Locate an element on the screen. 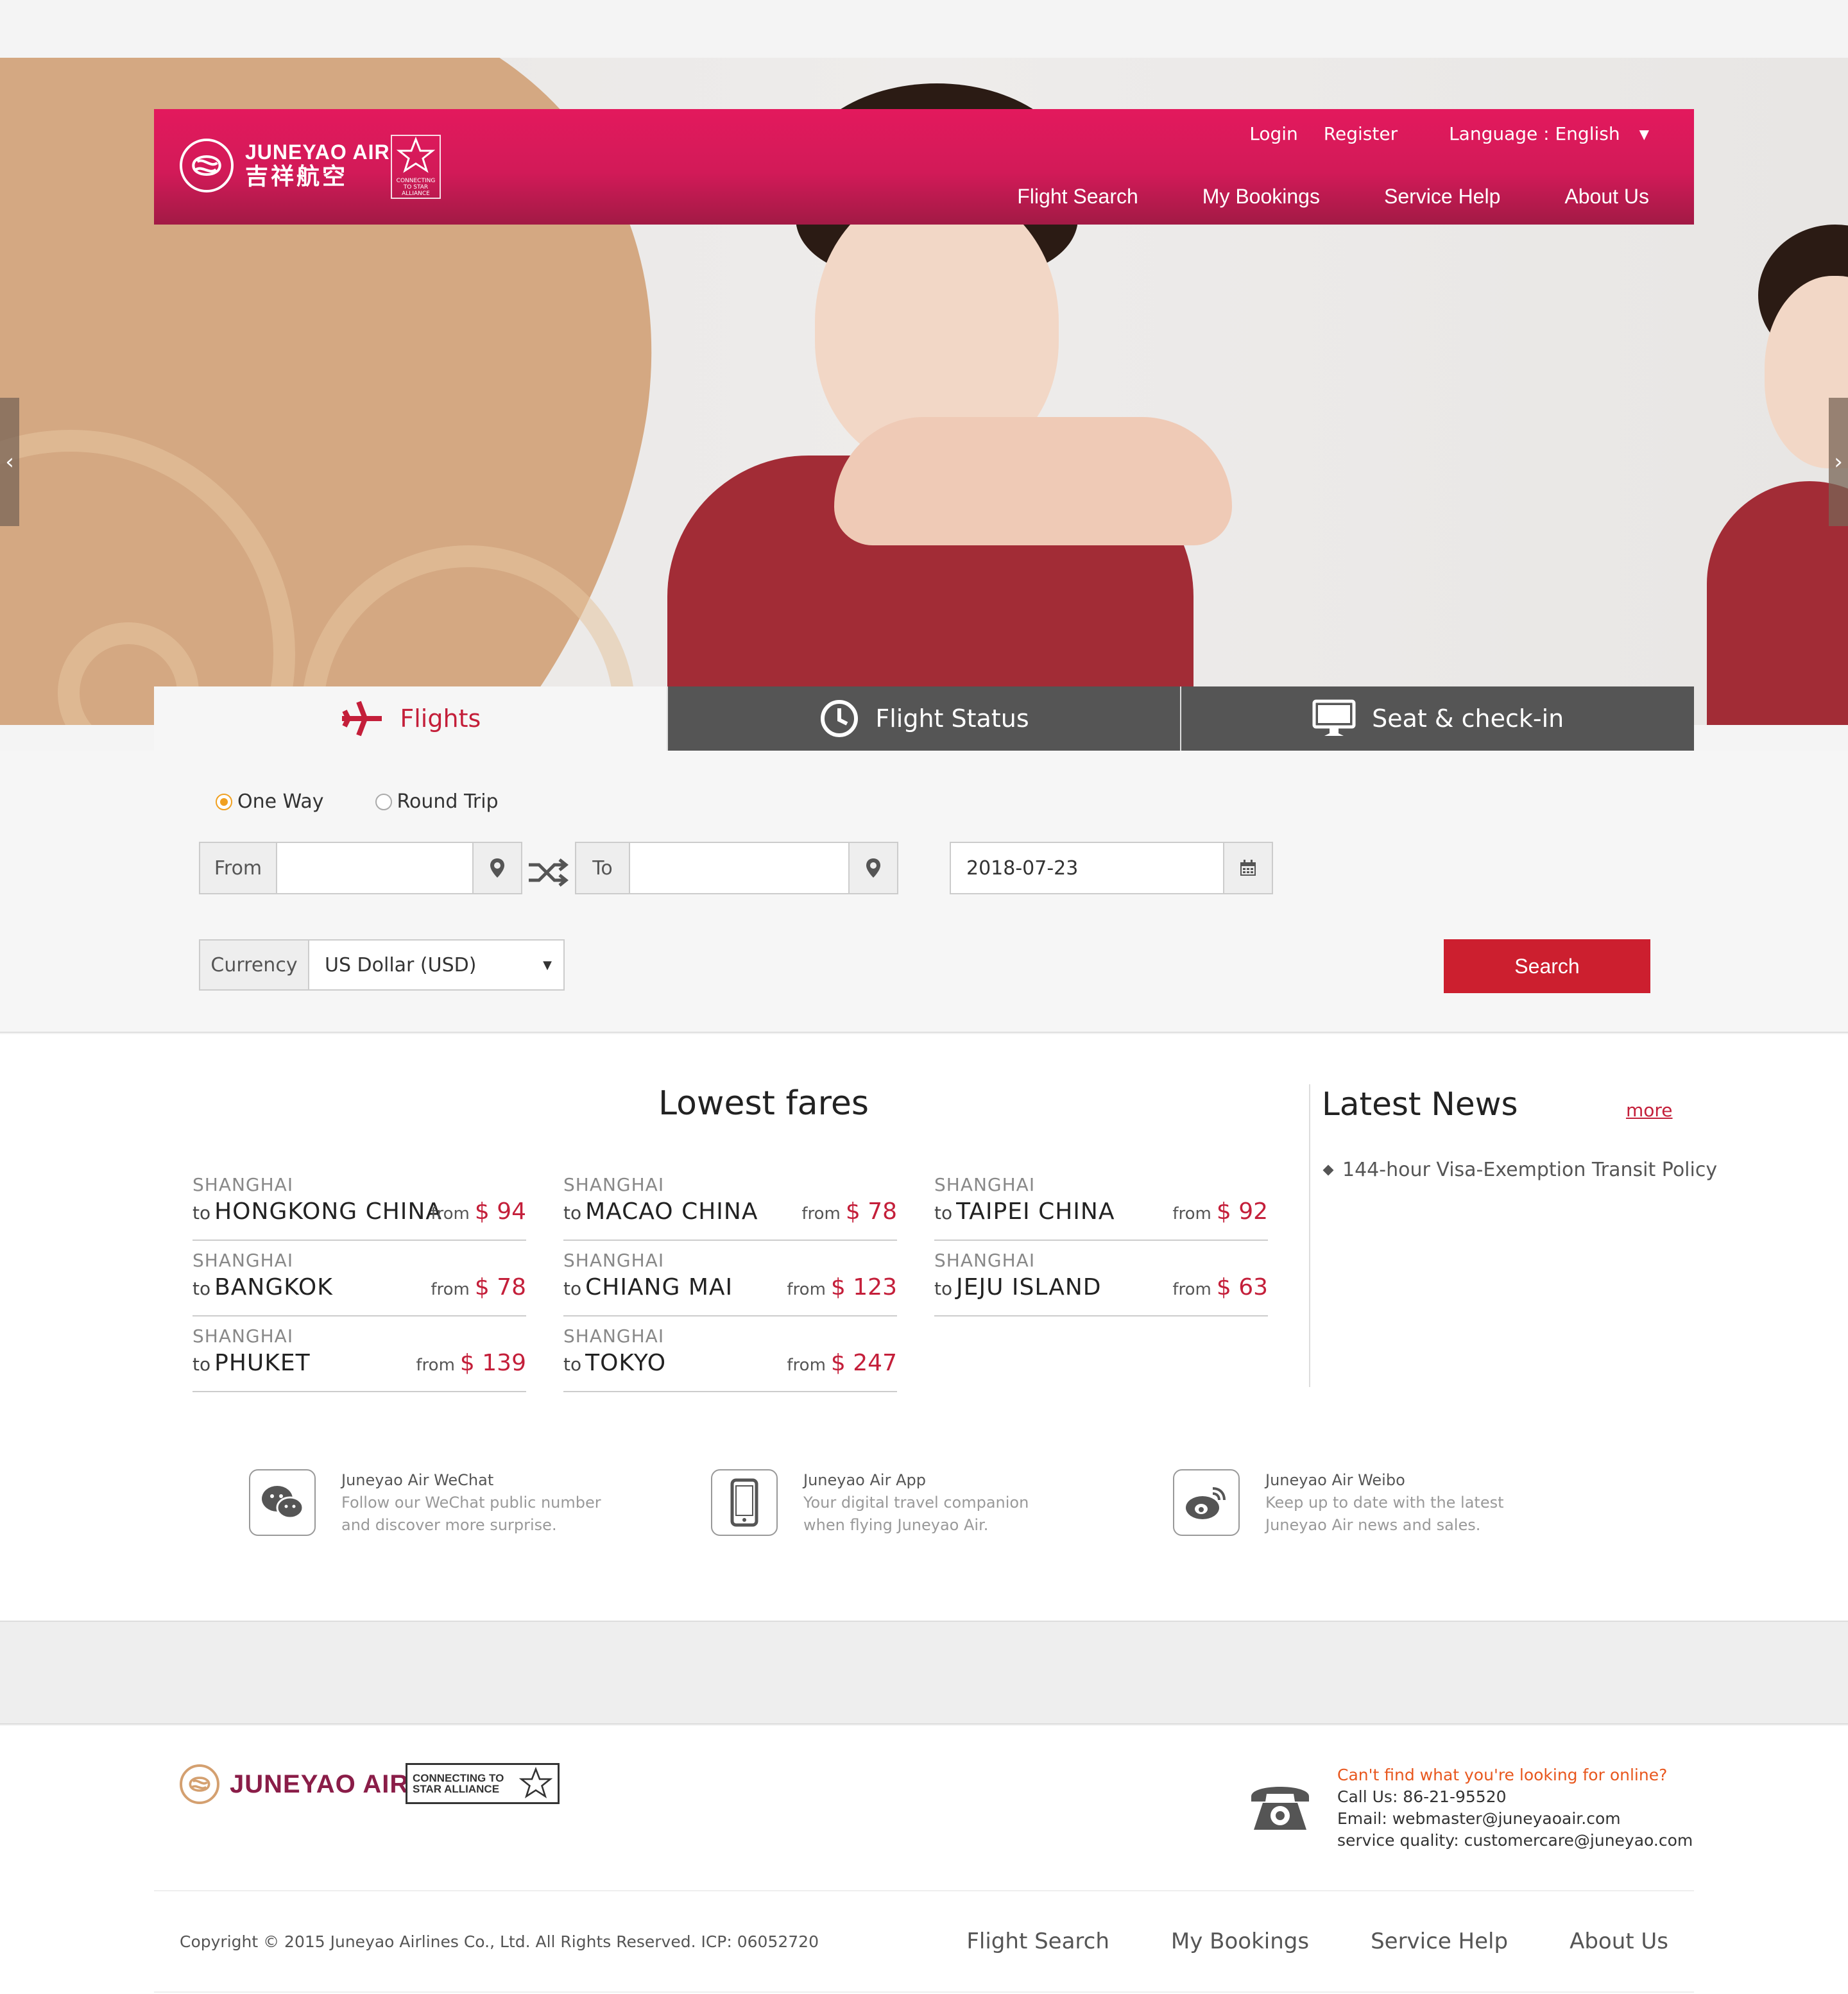 This screenshot has width=1848, height=1994. fare-dest-name: CHIANG MAI is located at coordinates (659, 1287).